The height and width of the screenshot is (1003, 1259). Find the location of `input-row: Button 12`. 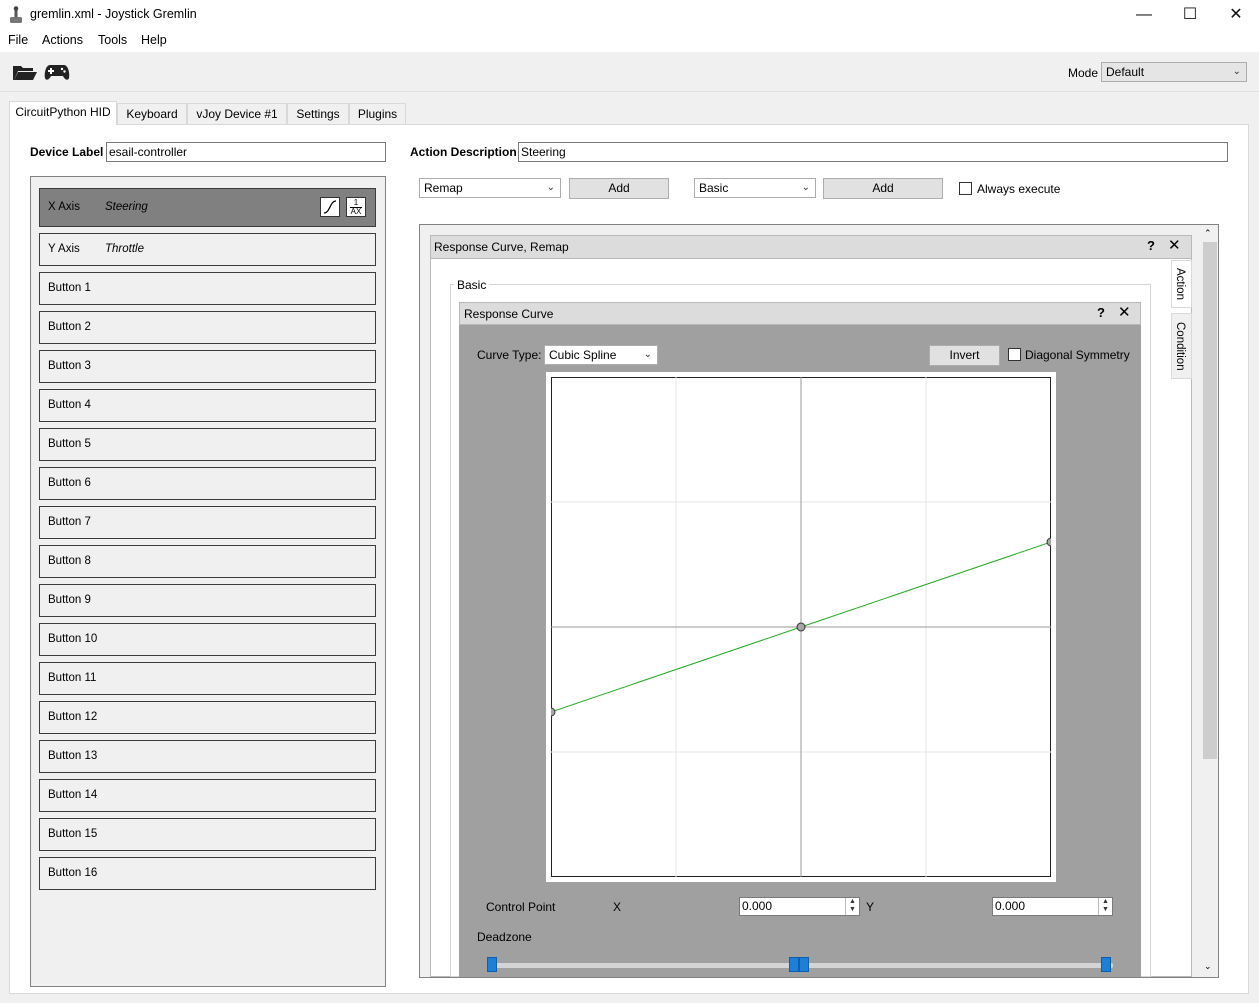

input-row: Button 12 is located at coordinates (207, 717).